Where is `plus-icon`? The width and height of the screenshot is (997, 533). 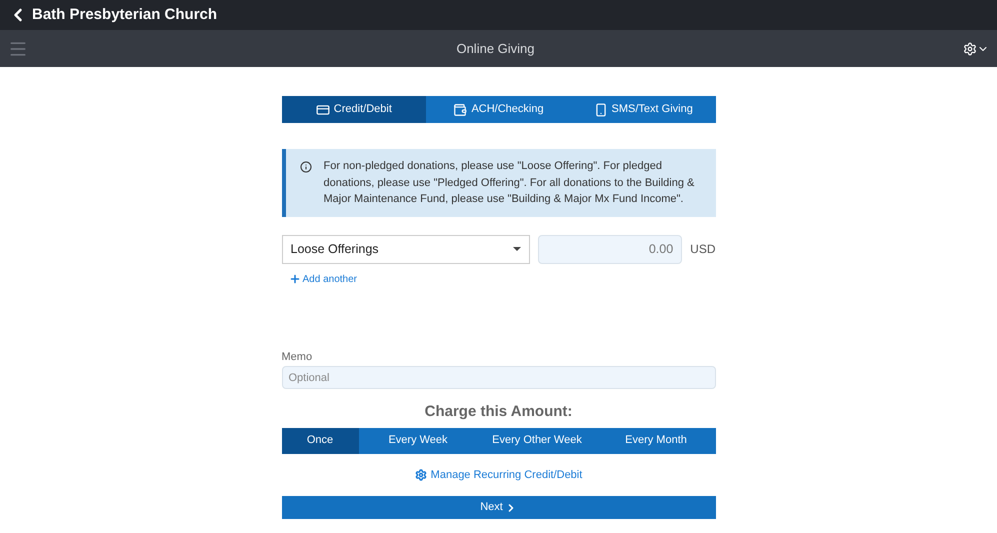 plus-icon is located at coordinates (294, 279).